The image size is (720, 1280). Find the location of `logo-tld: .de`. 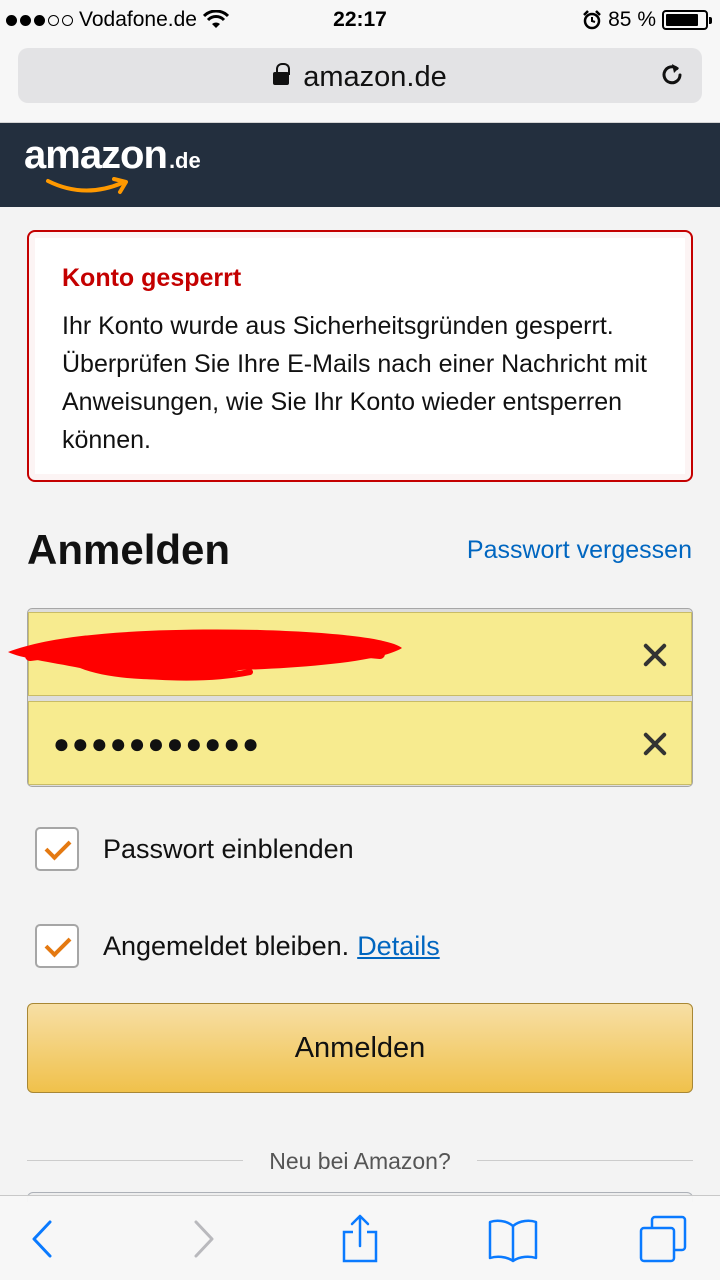

logo-tld: .de is located at coordinates (184, 160).